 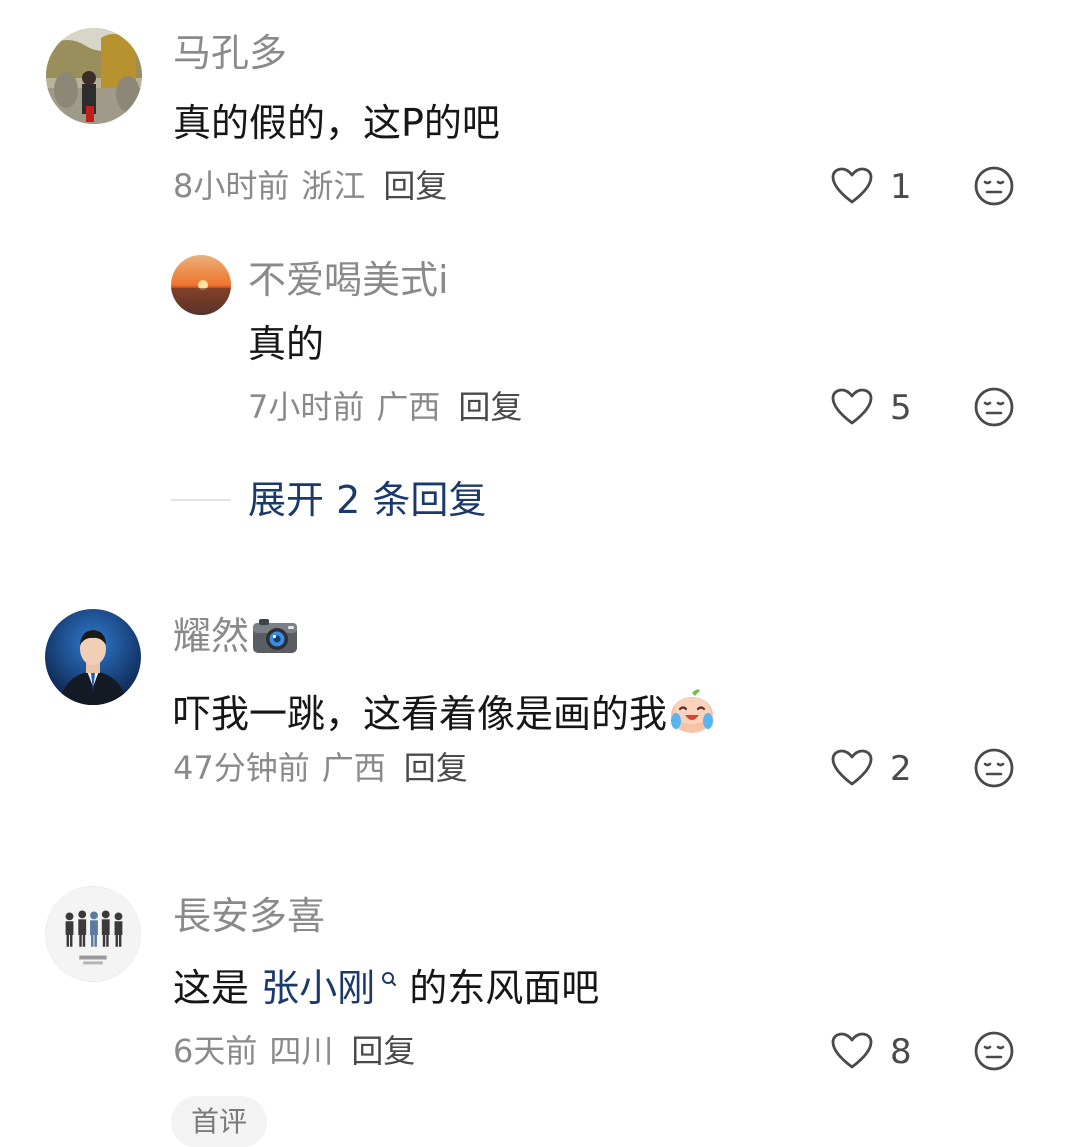 What do you see at coordinates (389, 979) in the screenshot?
I see `search-icon` at bounding box center [389, 979].